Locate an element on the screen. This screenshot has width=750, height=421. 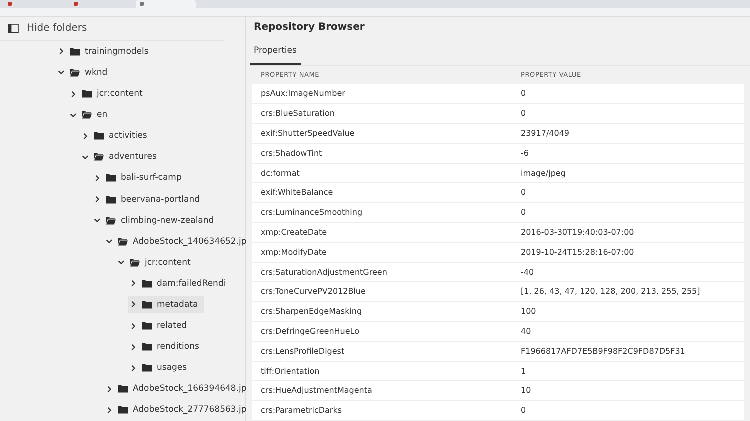
table-cell: image/jpeg is located at coordinates (543, 173).